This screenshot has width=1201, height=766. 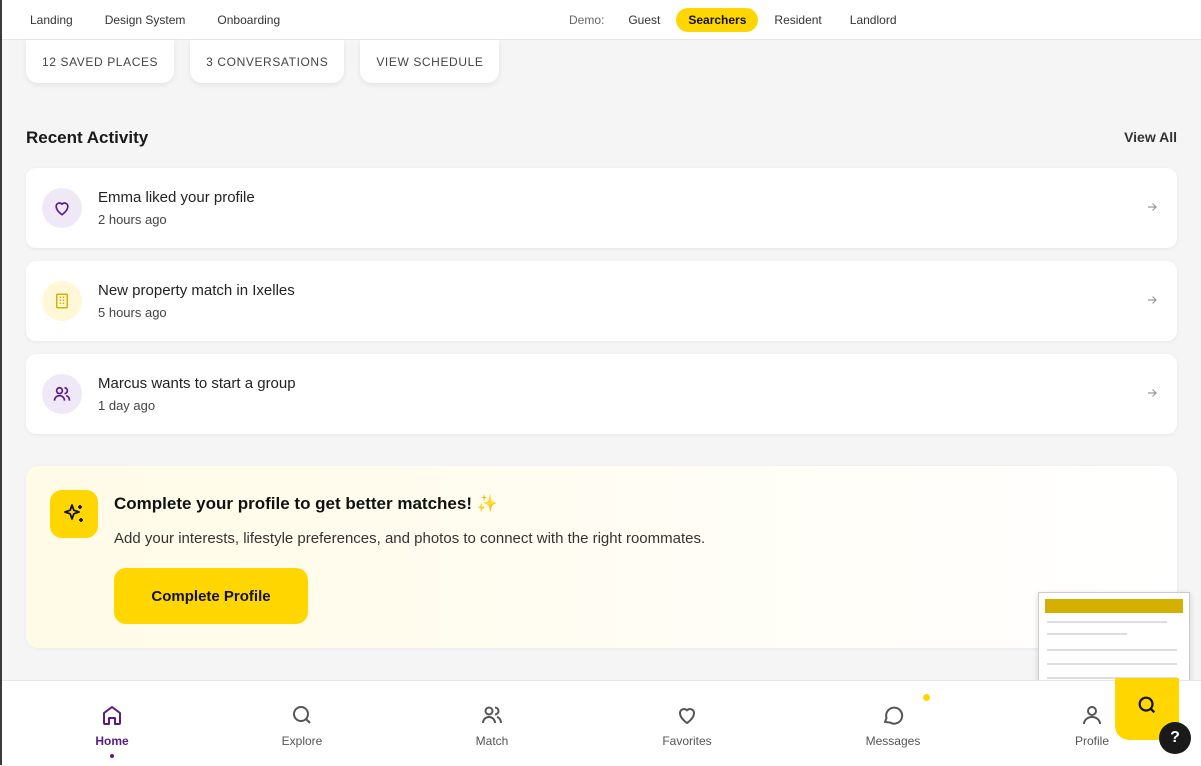 I want to click on recent-activity-title: Recent Activity, so click(x=87, y=137).